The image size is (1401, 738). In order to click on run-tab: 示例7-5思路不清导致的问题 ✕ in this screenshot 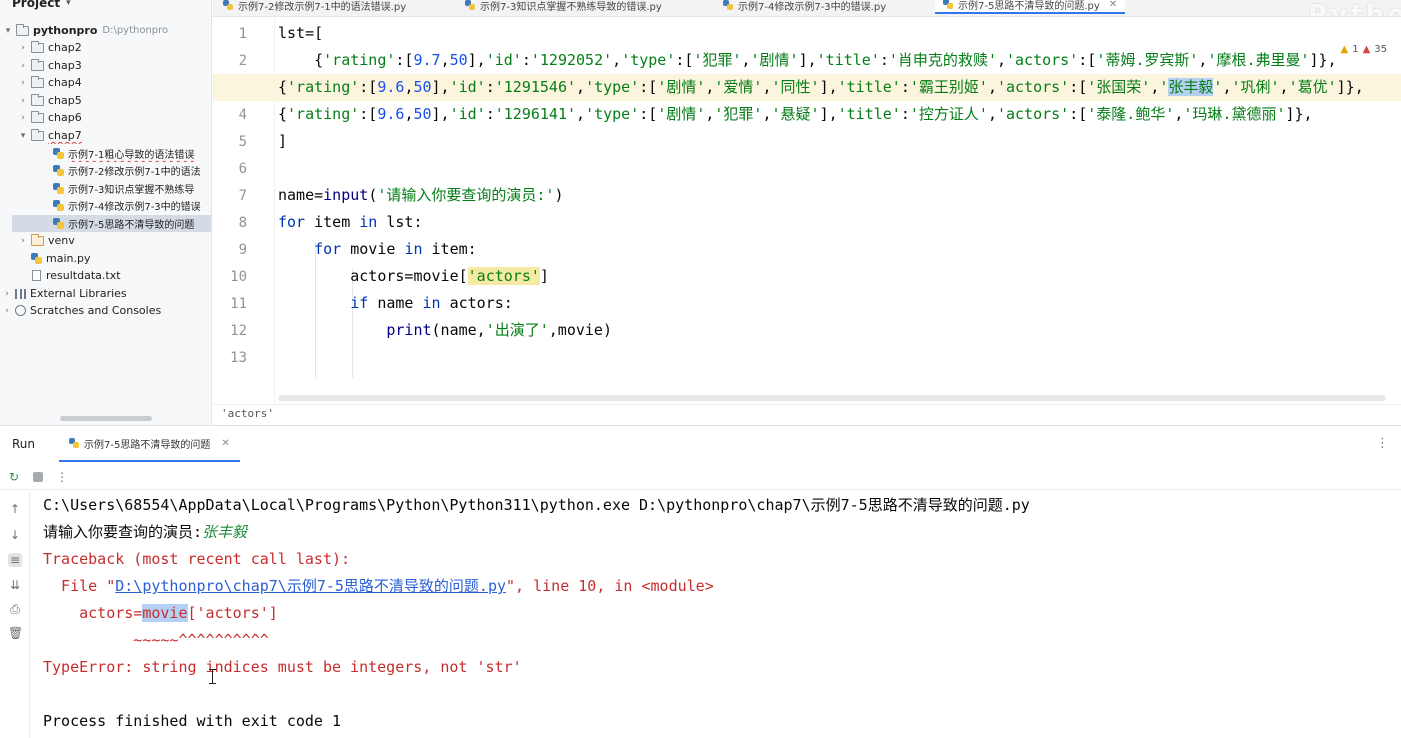, I will do `click(149, 444)`.